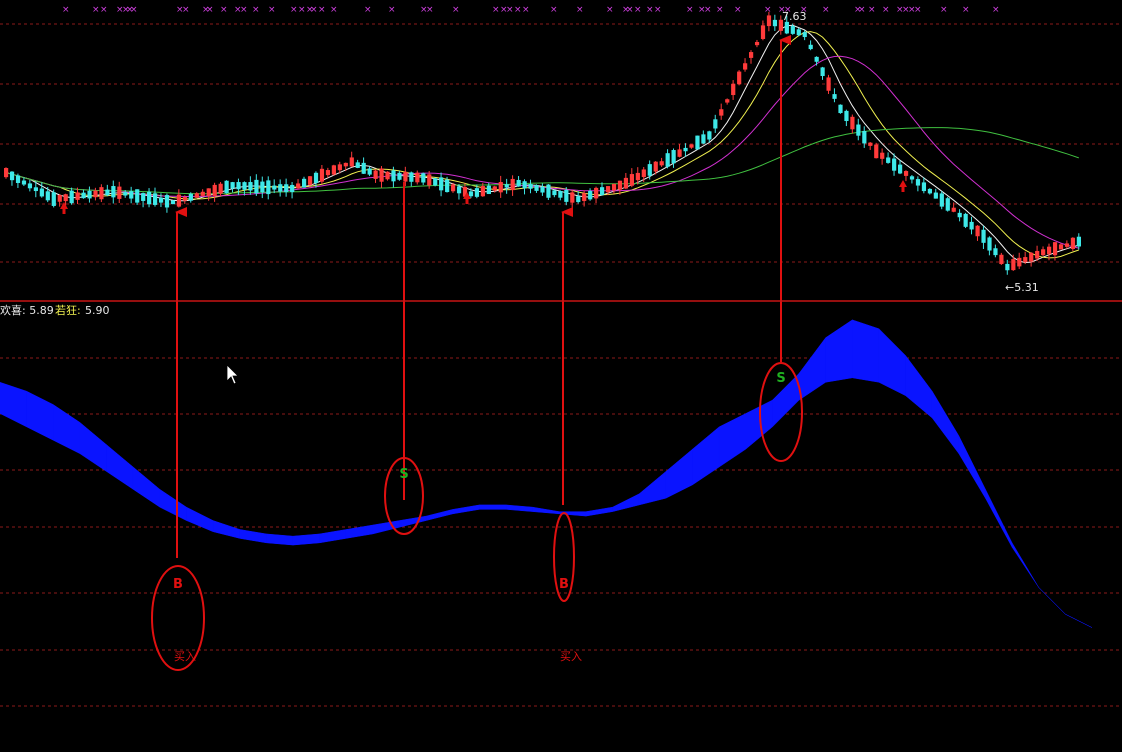 Image resolution: width=1122 pixels, height=752 pixels. I want to click on mouse-cursor-icon, so click(232, 374).